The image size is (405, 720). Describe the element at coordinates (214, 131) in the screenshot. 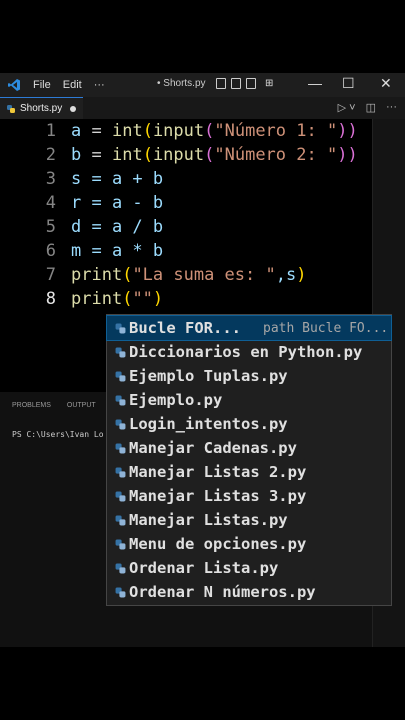

I see `line-code: a = int(input("Número 1: "))` at that location.